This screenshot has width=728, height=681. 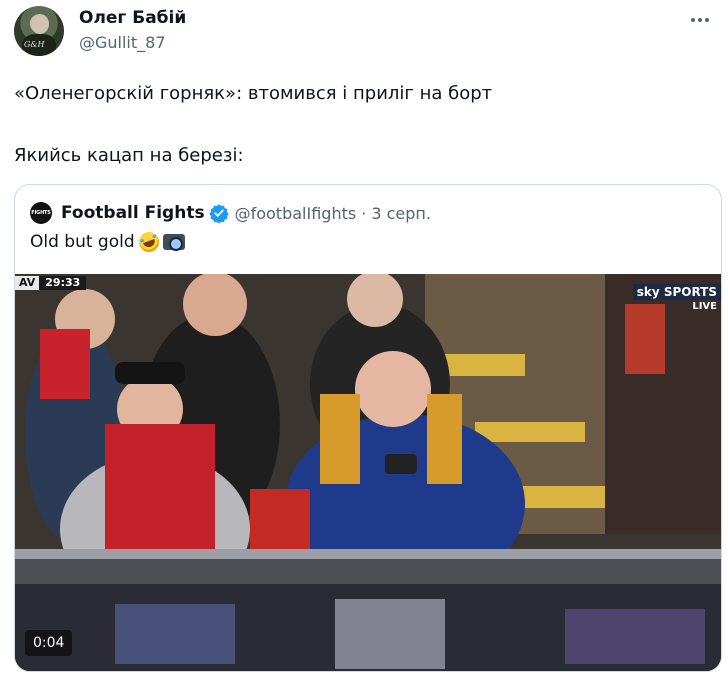 What do you see at coordinates (218, 213) in the screenshot?
I see `verified-badge-icon` at bounding box center [218, 213].